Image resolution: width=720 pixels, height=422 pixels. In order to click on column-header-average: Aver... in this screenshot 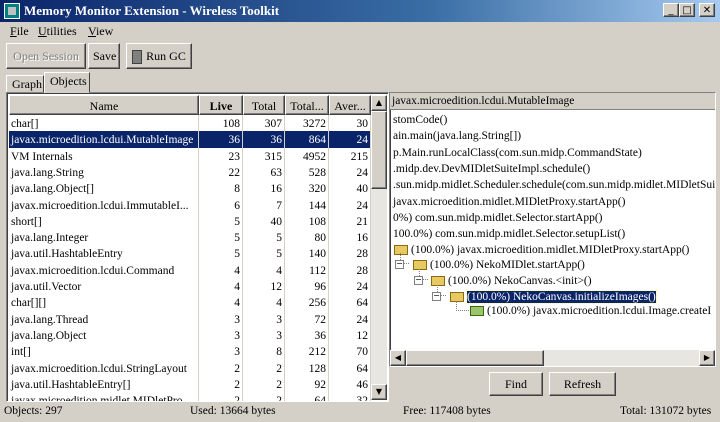, I will do `click(350, 105)`.